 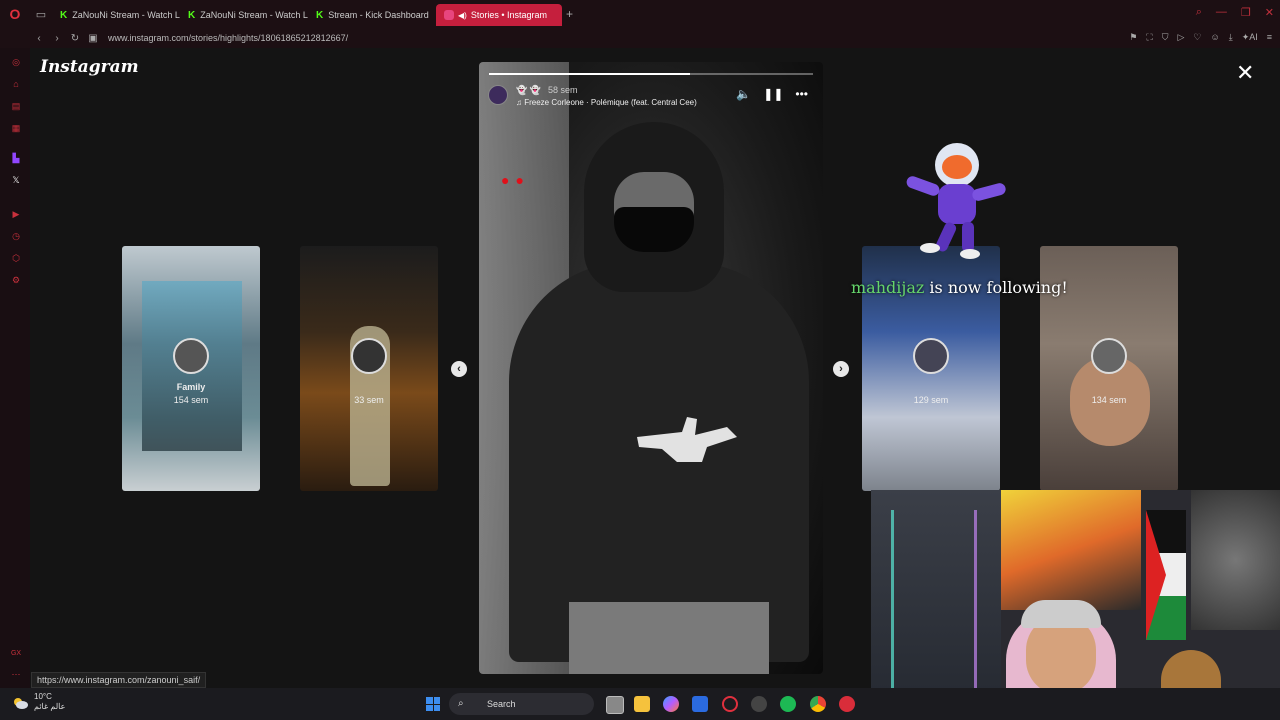 What do you see at coordinates (788, 704) in the screenshot?
I see `spotify-icon` at bounding box center [788, 704].